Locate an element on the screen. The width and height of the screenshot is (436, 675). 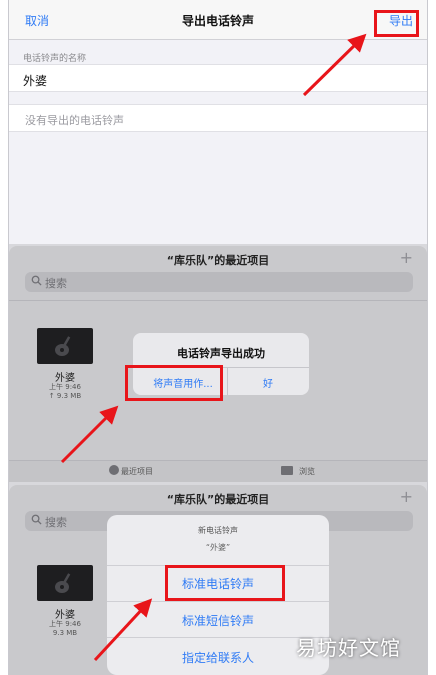
arrow-to-use-as is located at coordinates (89, 434).